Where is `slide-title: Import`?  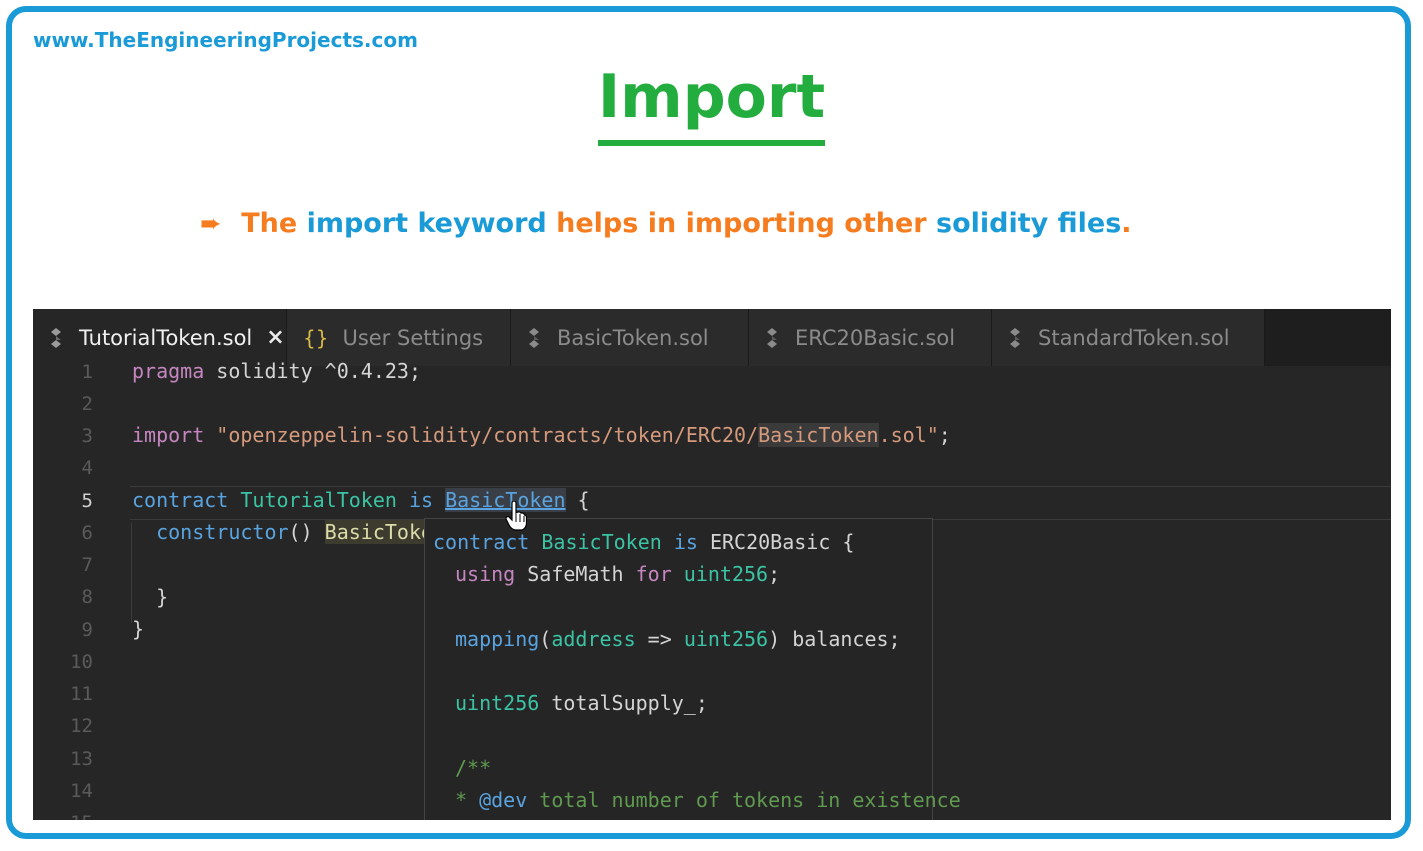 slide-title: Import is located at coordinates (711, 103).